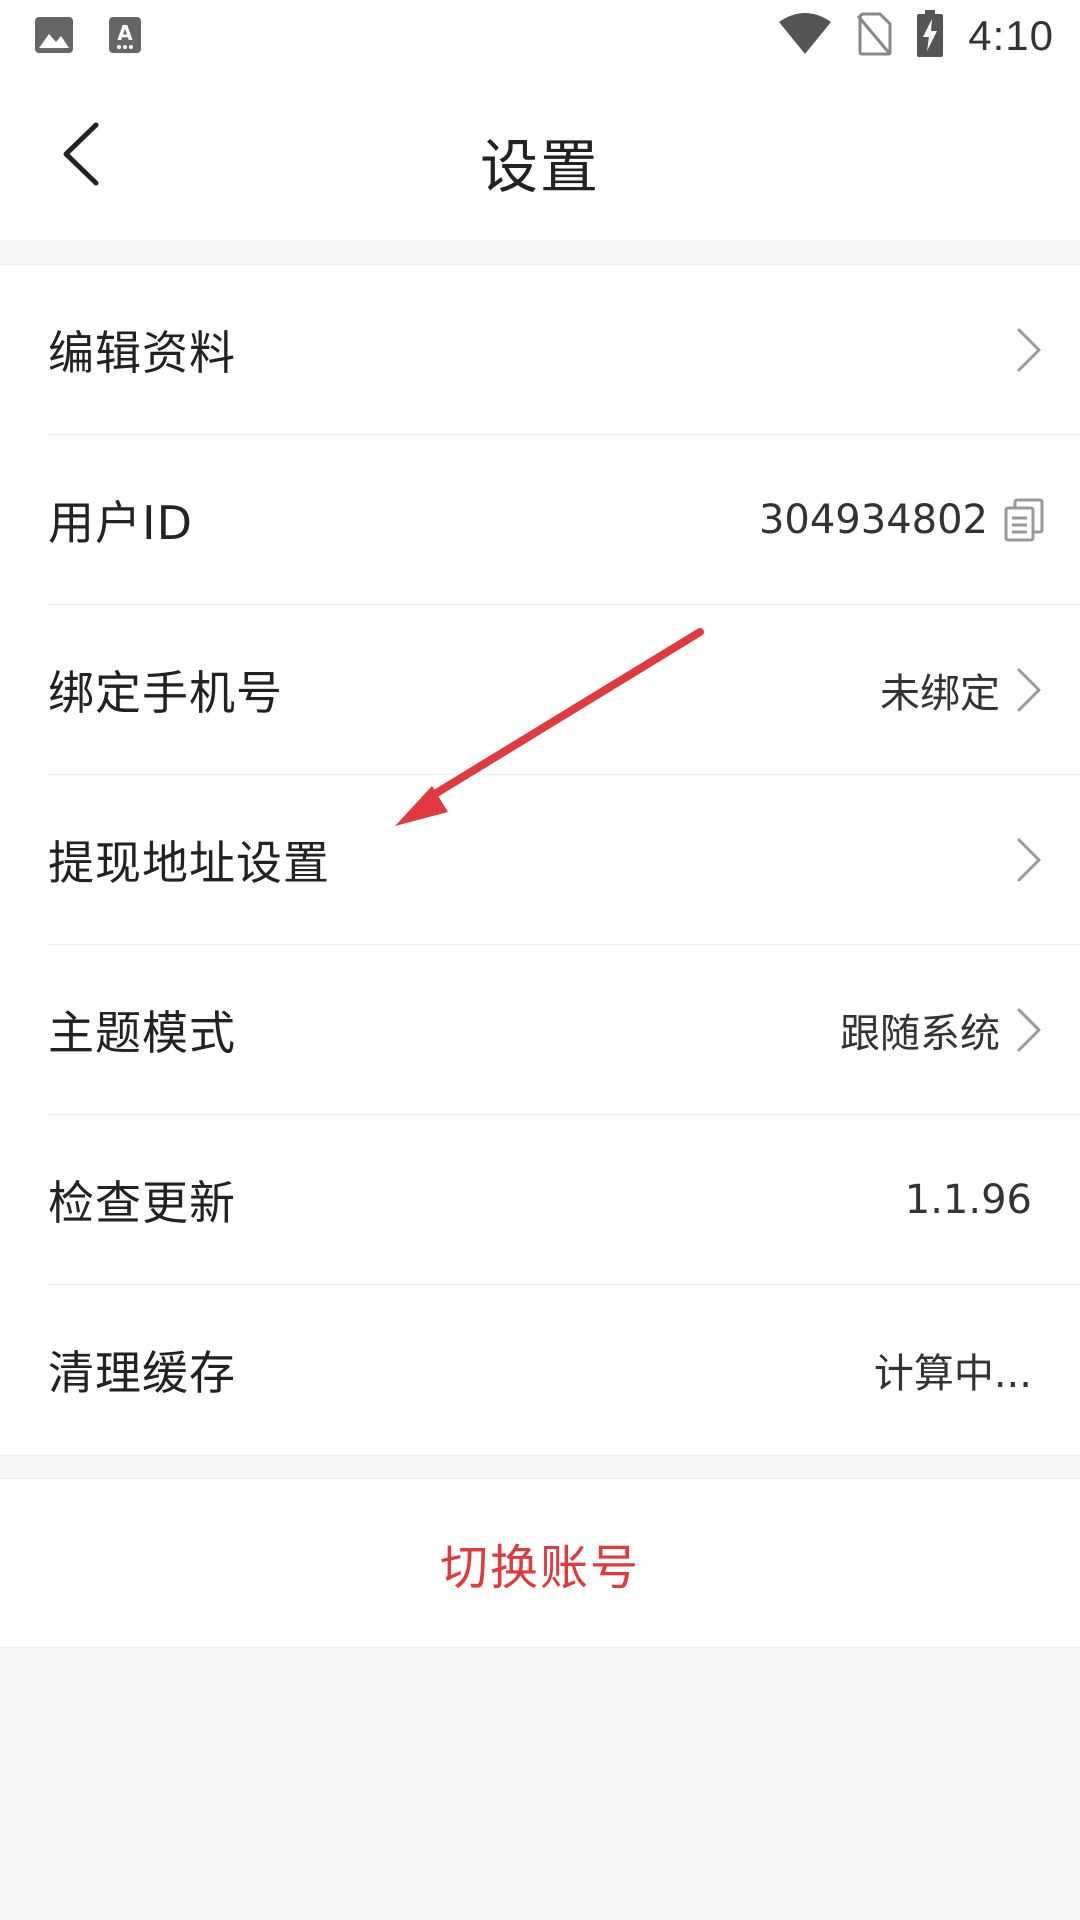 The height and width of the screenshot is (1920, 1080). I want to click on wifi-icon, so click(805, 36).